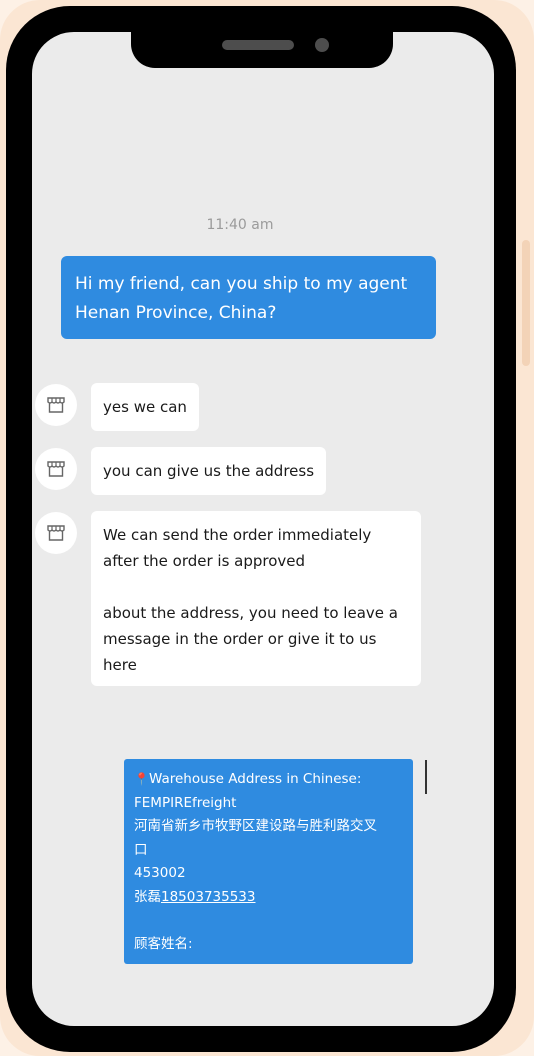 The width and height of the screenshot is (534, 1056). What do you see at coordinates (237, 535) in the screenshot?
I see `incoming-message-line: We can send the order immediately` at bounding box center [237, 535].